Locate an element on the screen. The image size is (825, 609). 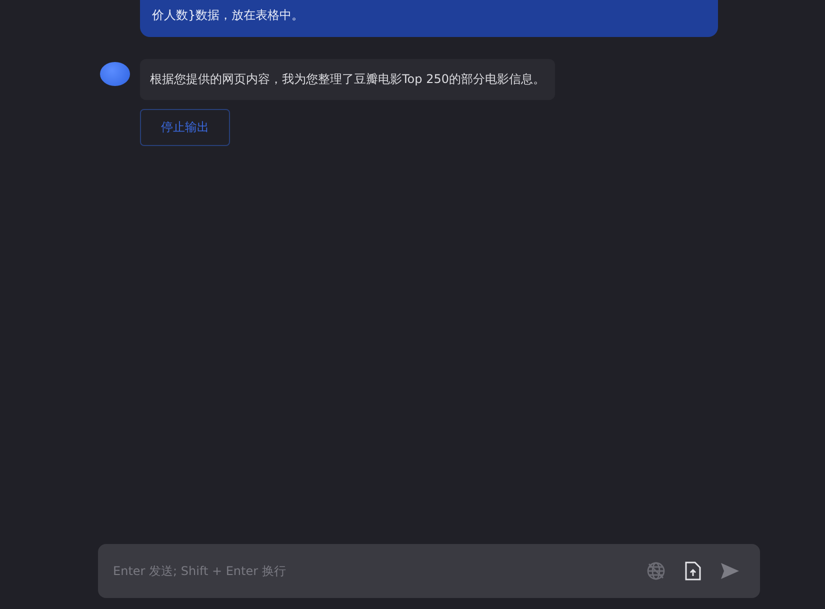
stop-output-button: 停止输出 is located at coordinates (185, 127).